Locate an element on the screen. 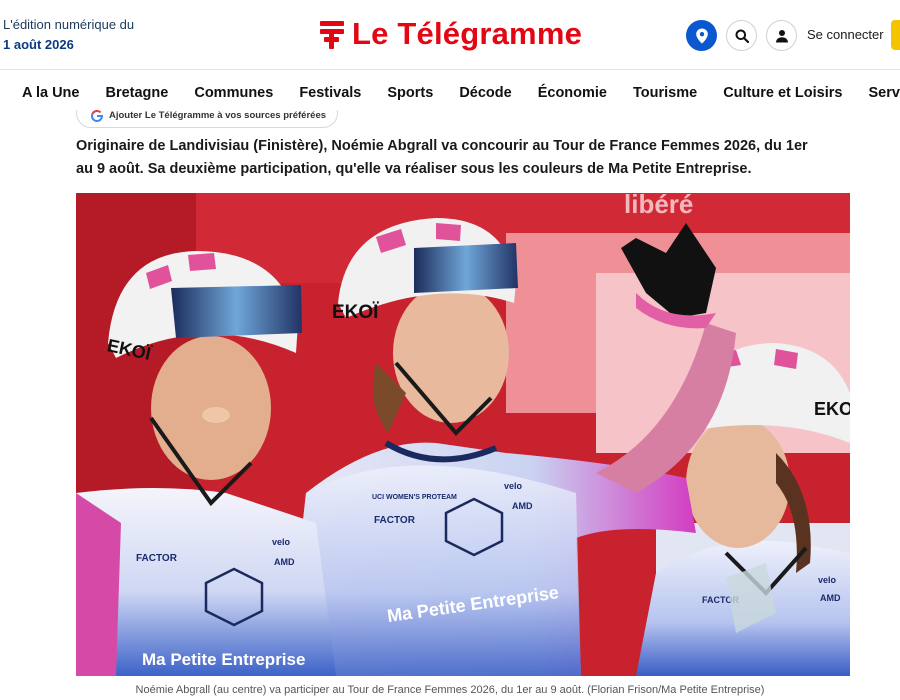 This screenshot has width=900, height=700. uci-label-center: UCI WOMEN'S PROTEAM is located at coordinates (414, 497).